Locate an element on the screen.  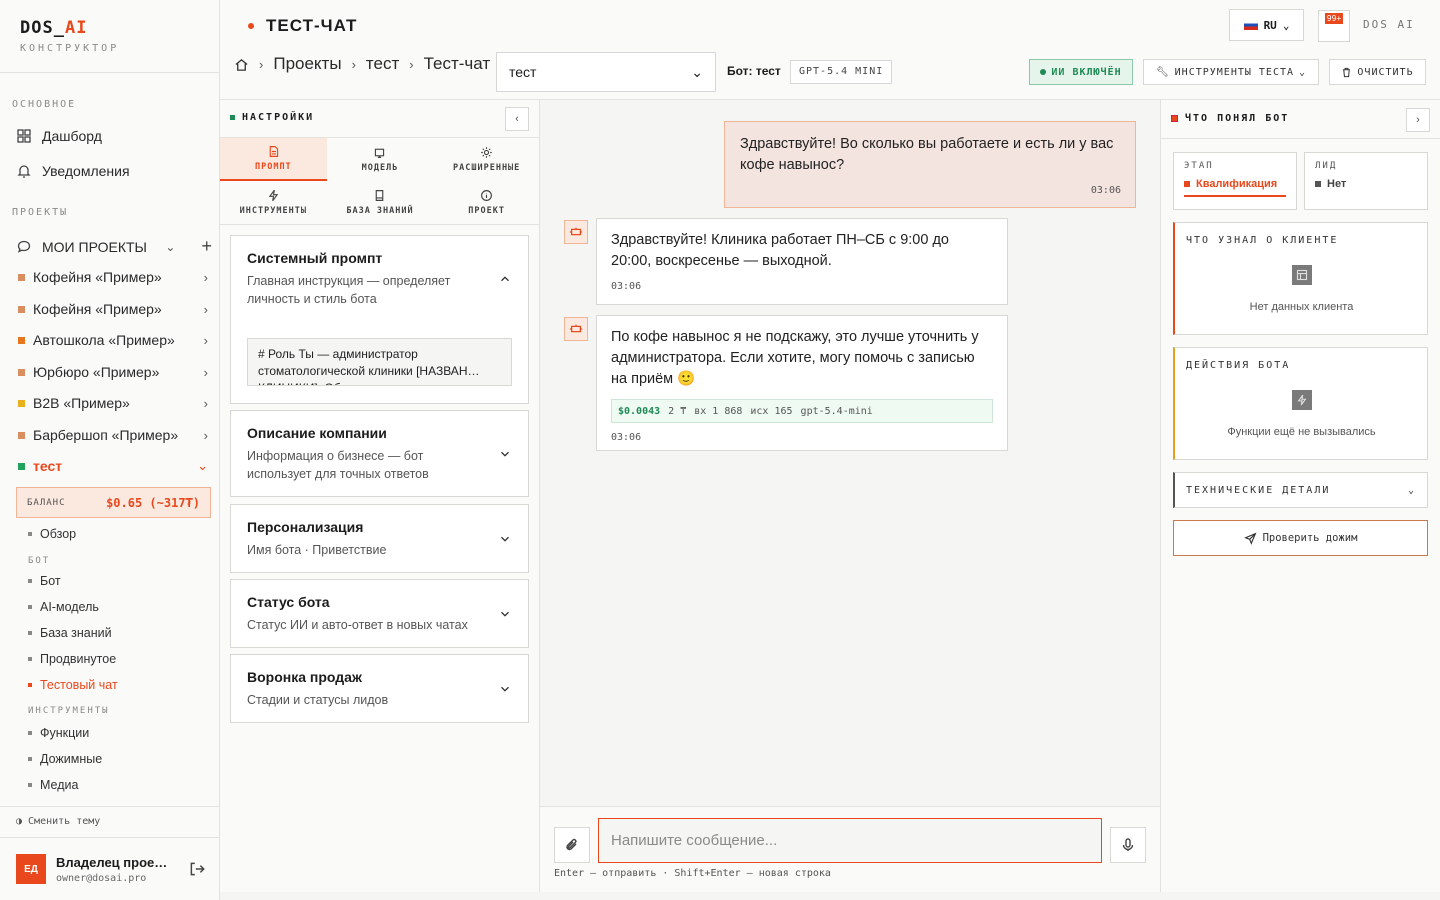
ai-status-toggle: ИИ ВКЛЮЧЁН is located at coordinates (1081, 72).